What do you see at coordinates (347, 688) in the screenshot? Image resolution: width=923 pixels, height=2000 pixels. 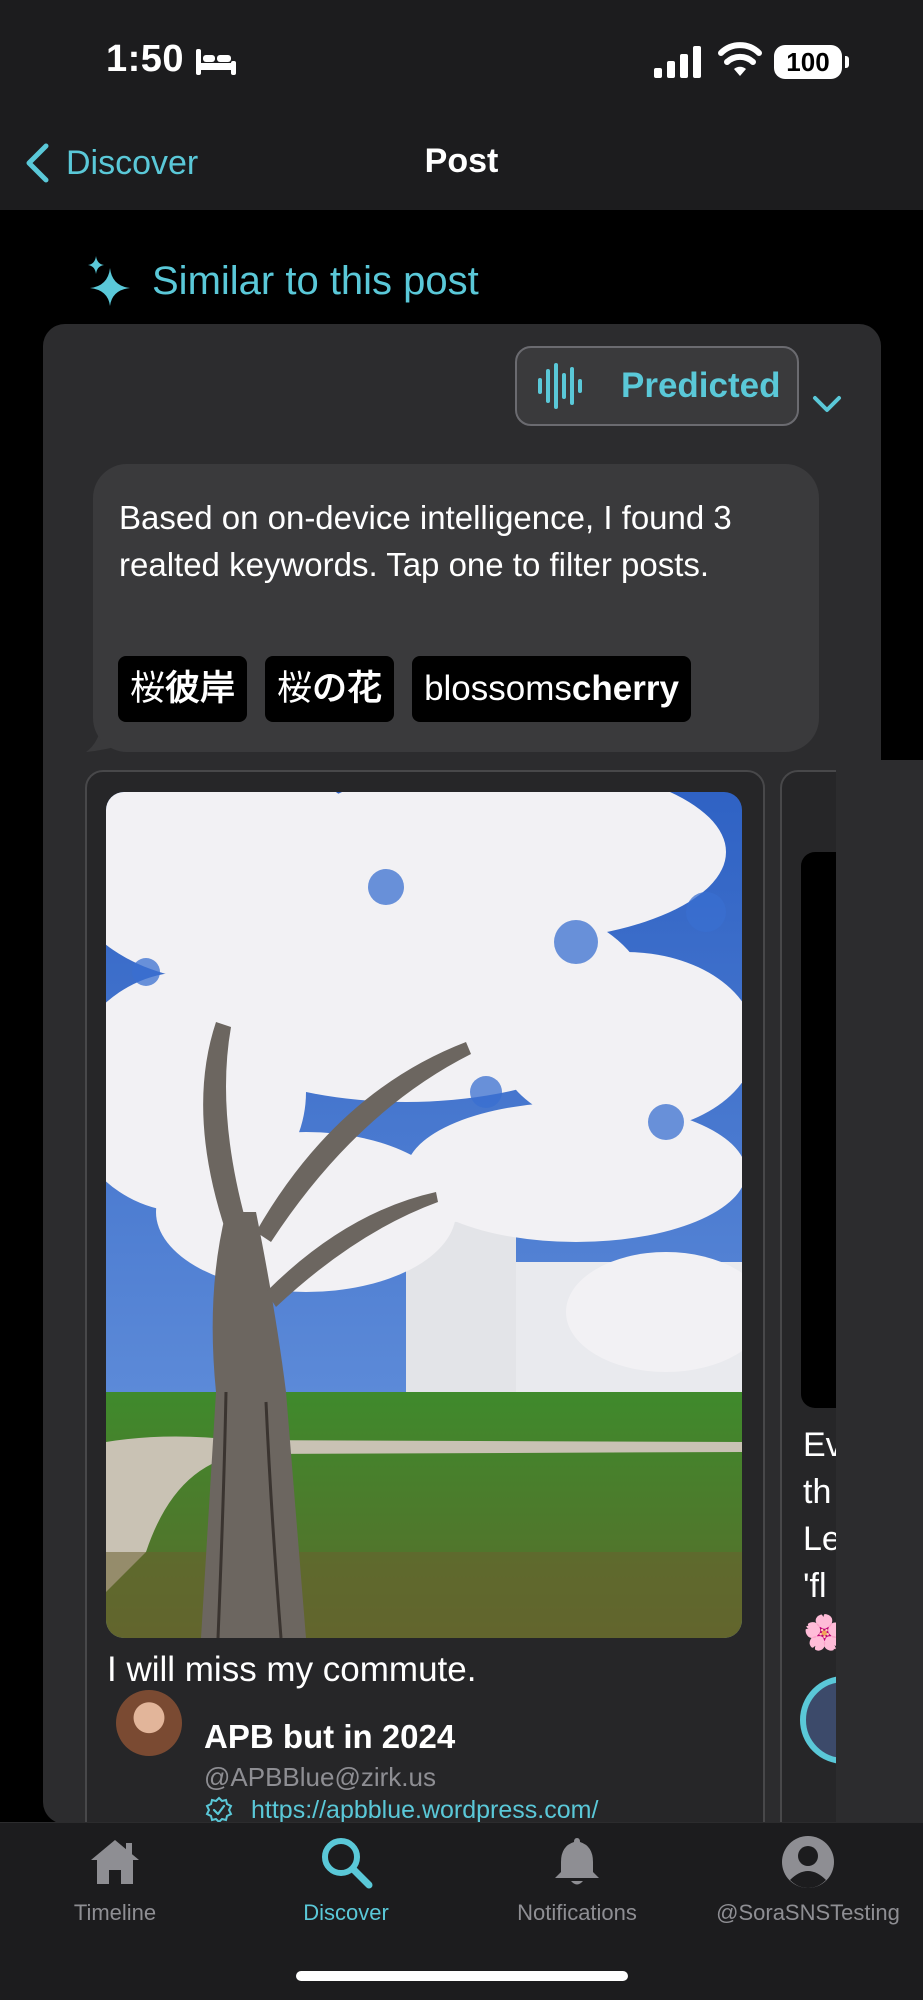 I see `chip-bold: の花` at bounding box center [347, 688].